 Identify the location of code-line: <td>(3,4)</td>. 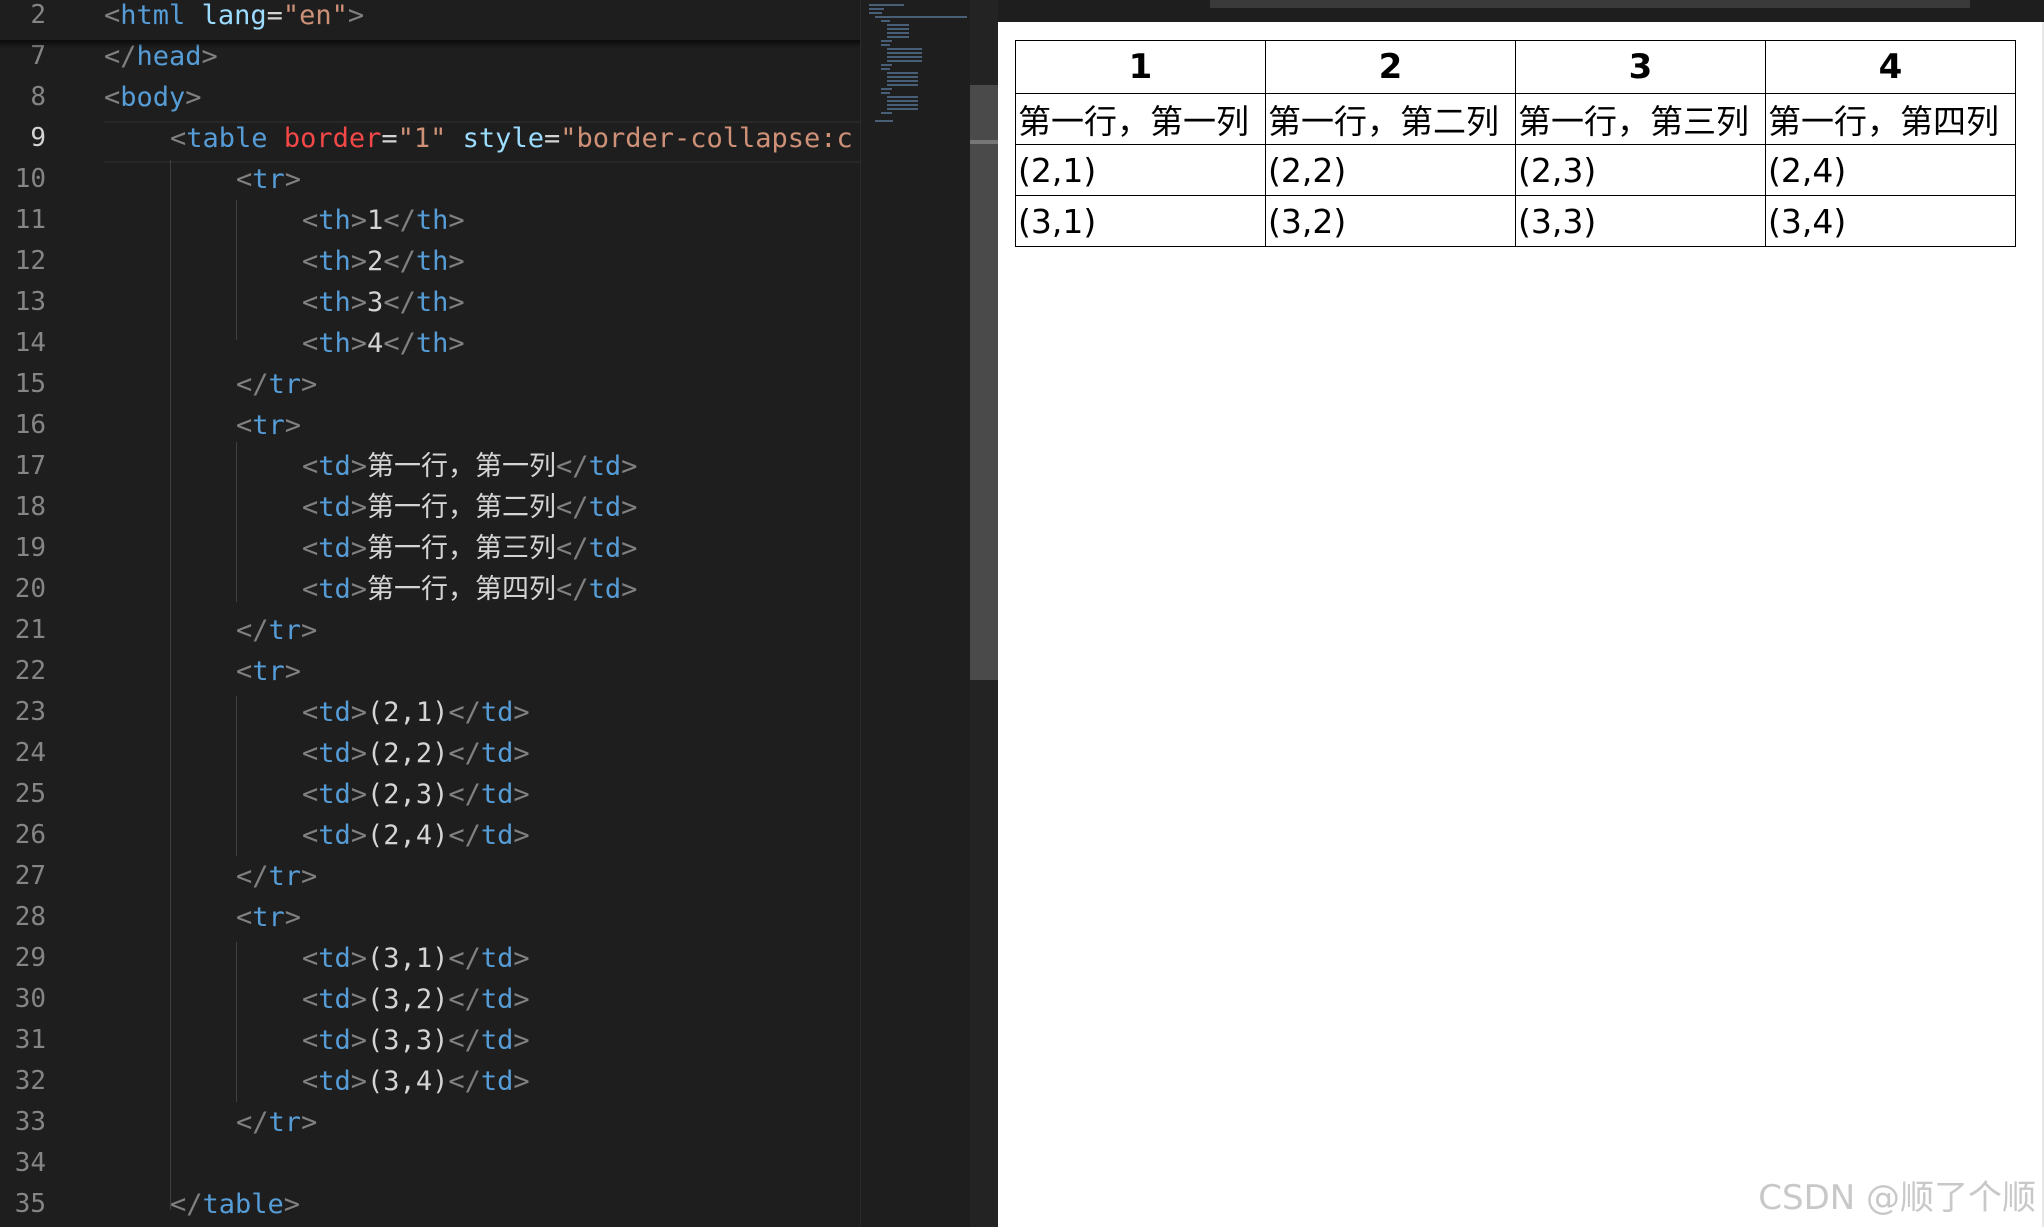
(416, 1081).